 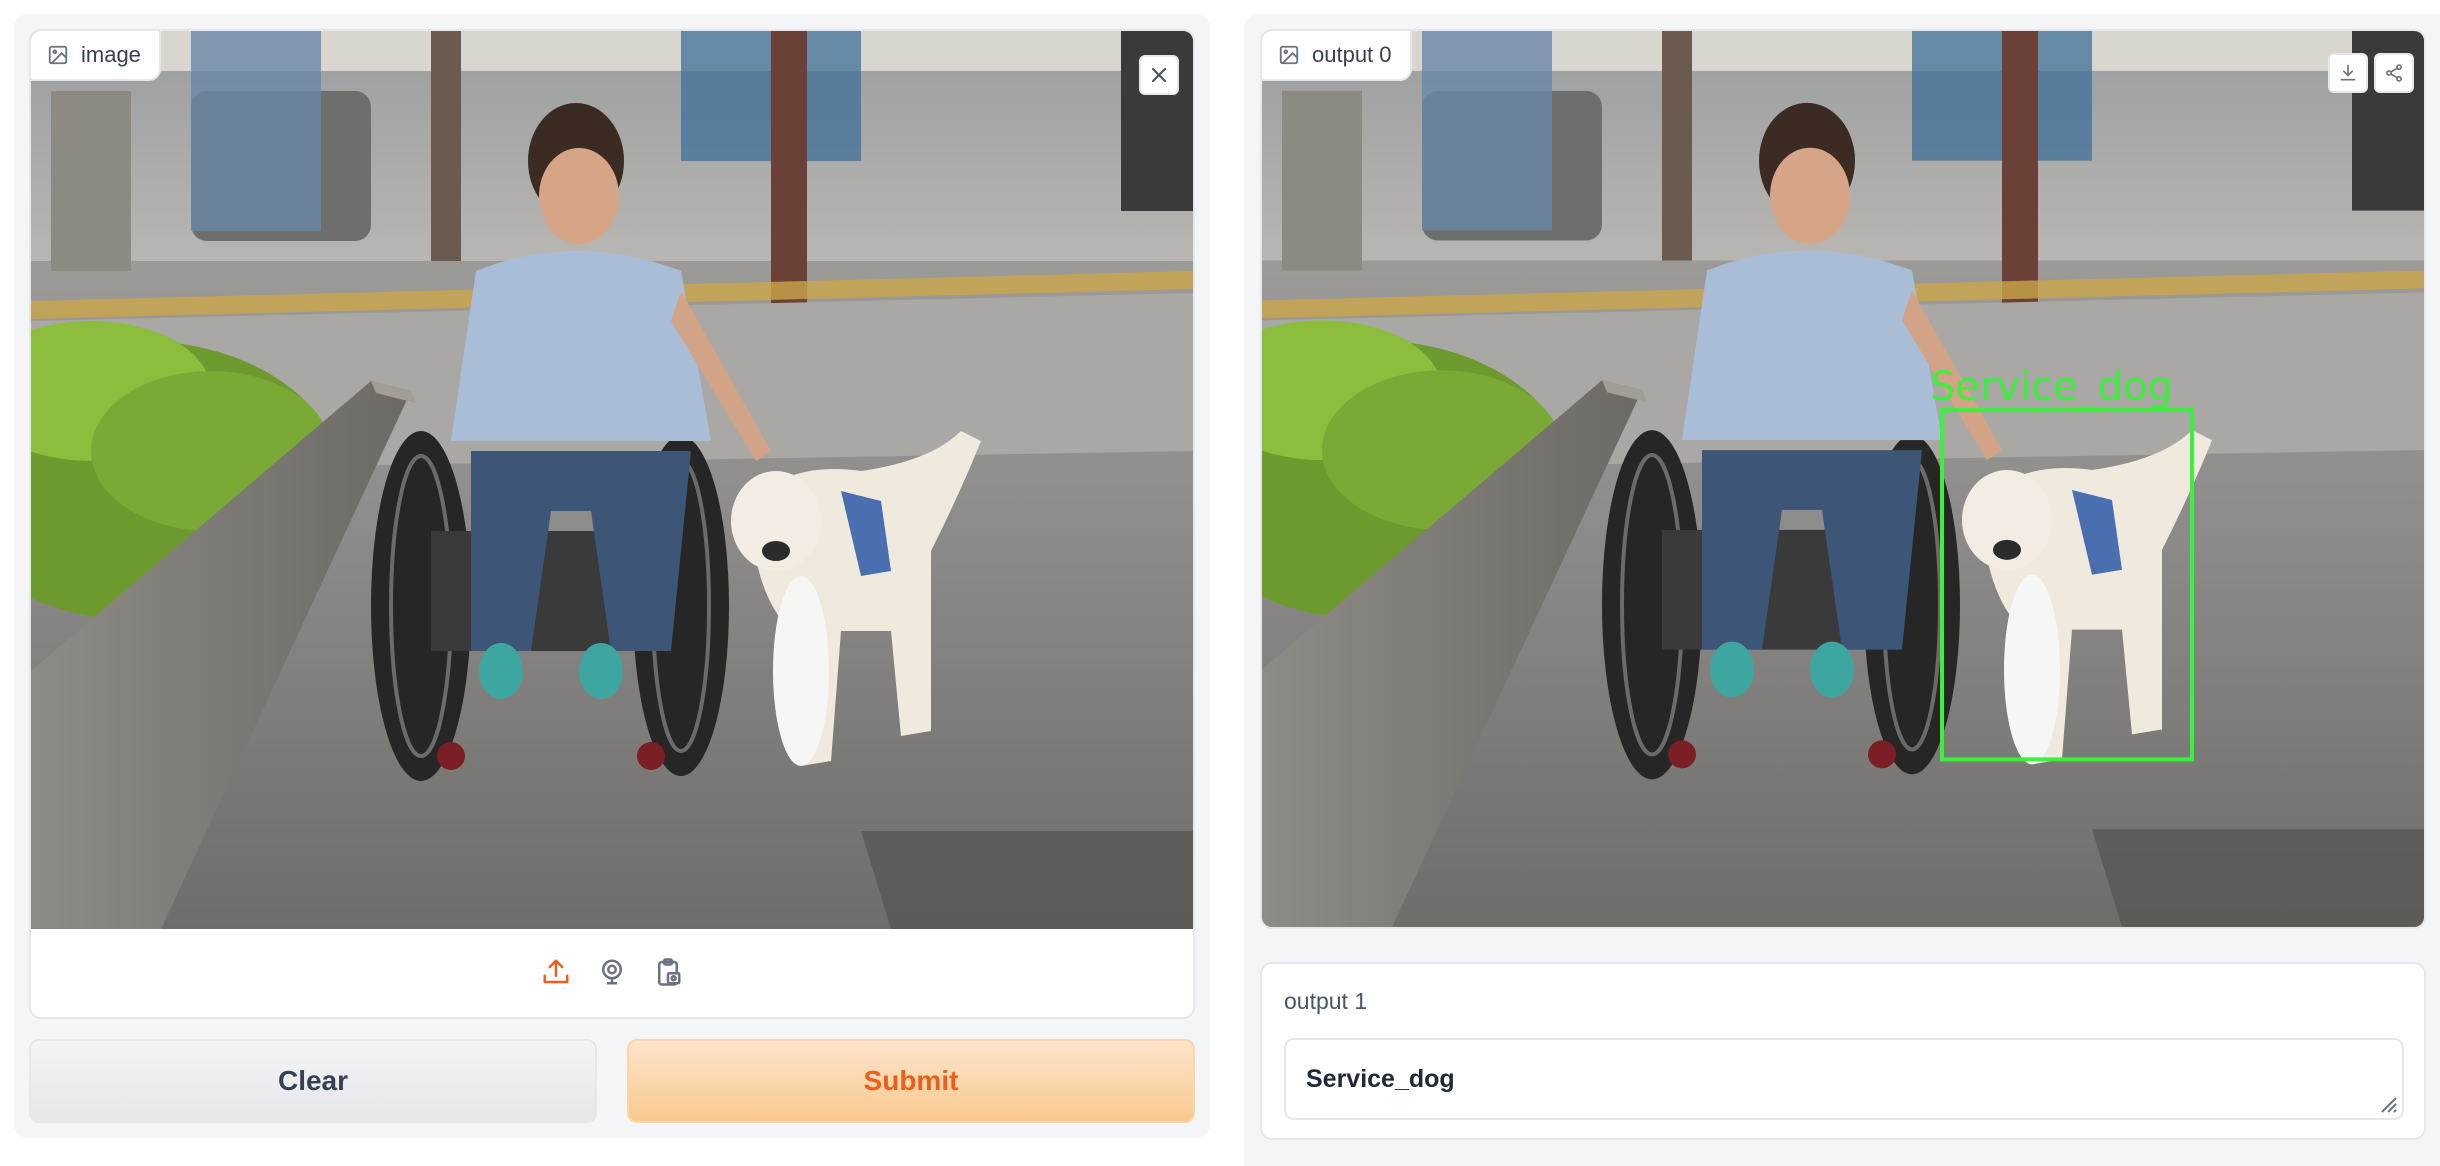 I want to click on output-image-label: output 0, so click(x=1337, y=56).